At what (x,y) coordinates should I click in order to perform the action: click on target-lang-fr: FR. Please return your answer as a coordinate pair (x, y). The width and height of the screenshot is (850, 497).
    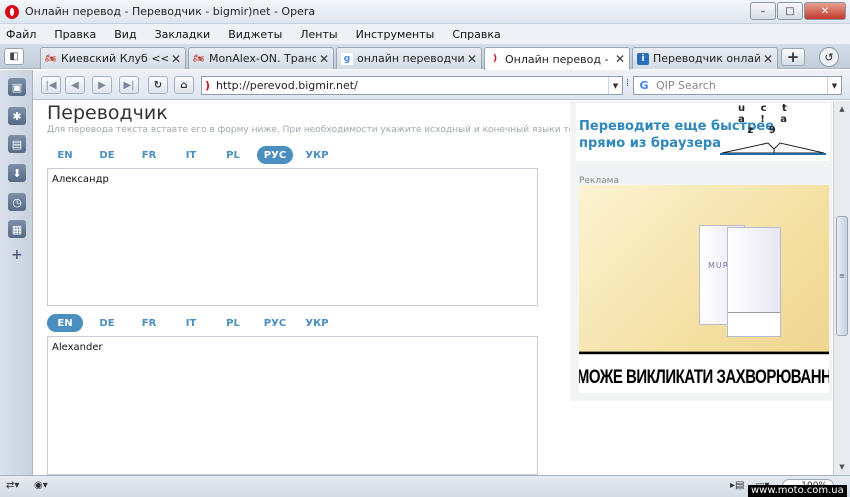
    Looking at the image, I should click on (149, 323).